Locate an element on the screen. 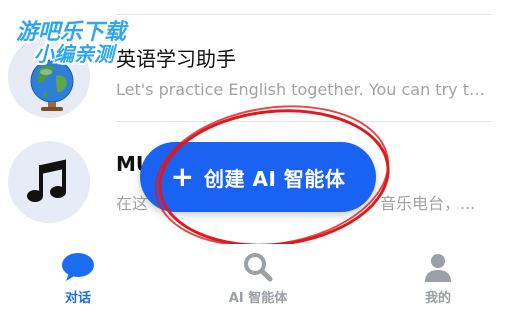  tab-label: 对话 is located at coordinates (77, 298).